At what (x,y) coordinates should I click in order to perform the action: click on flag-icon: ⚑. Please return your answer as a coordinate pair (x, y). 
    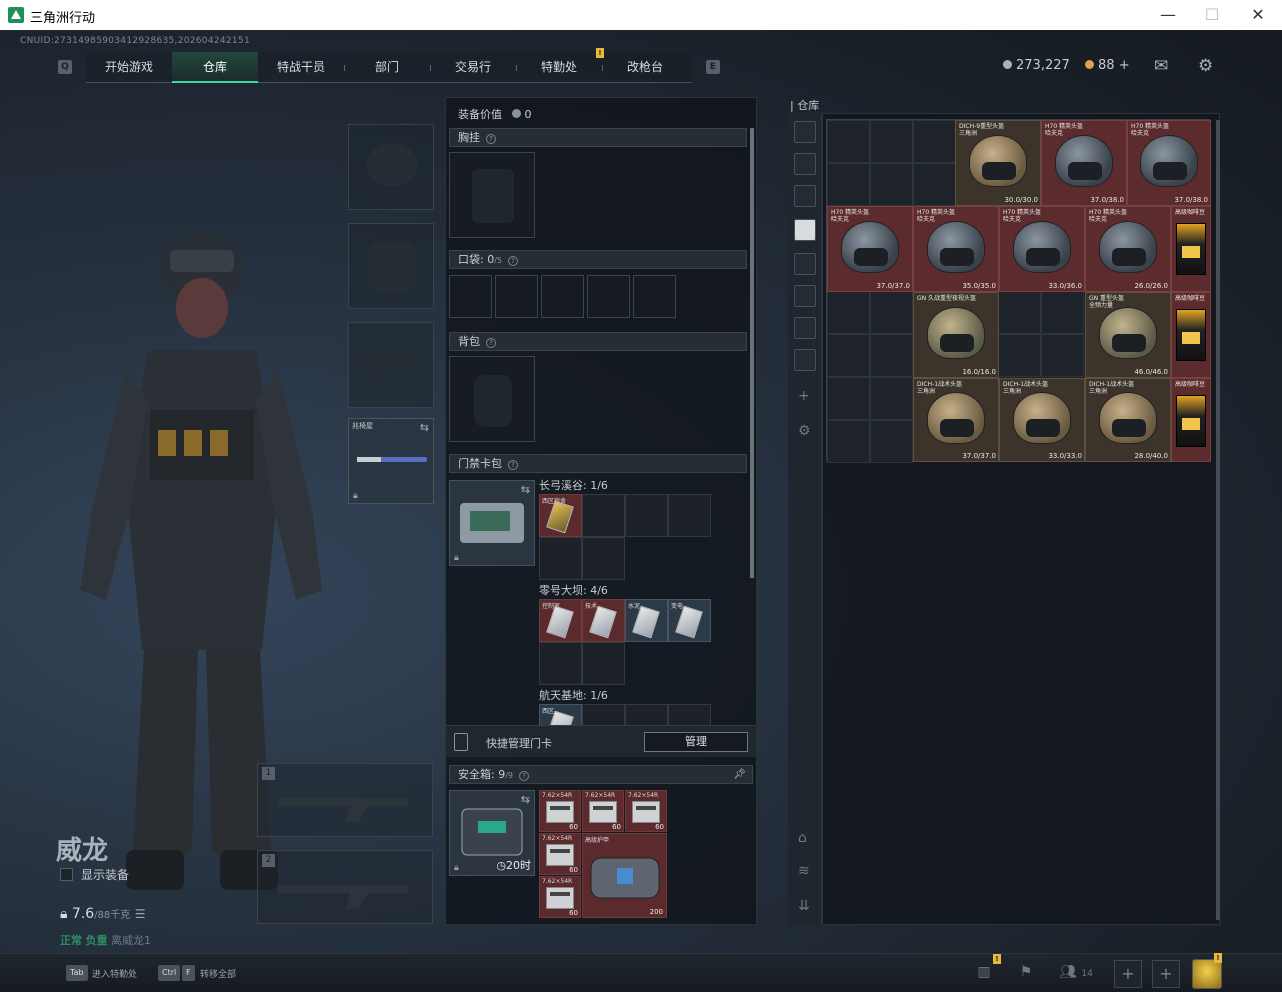
    Looking at the image, I should click on (1026, 974).